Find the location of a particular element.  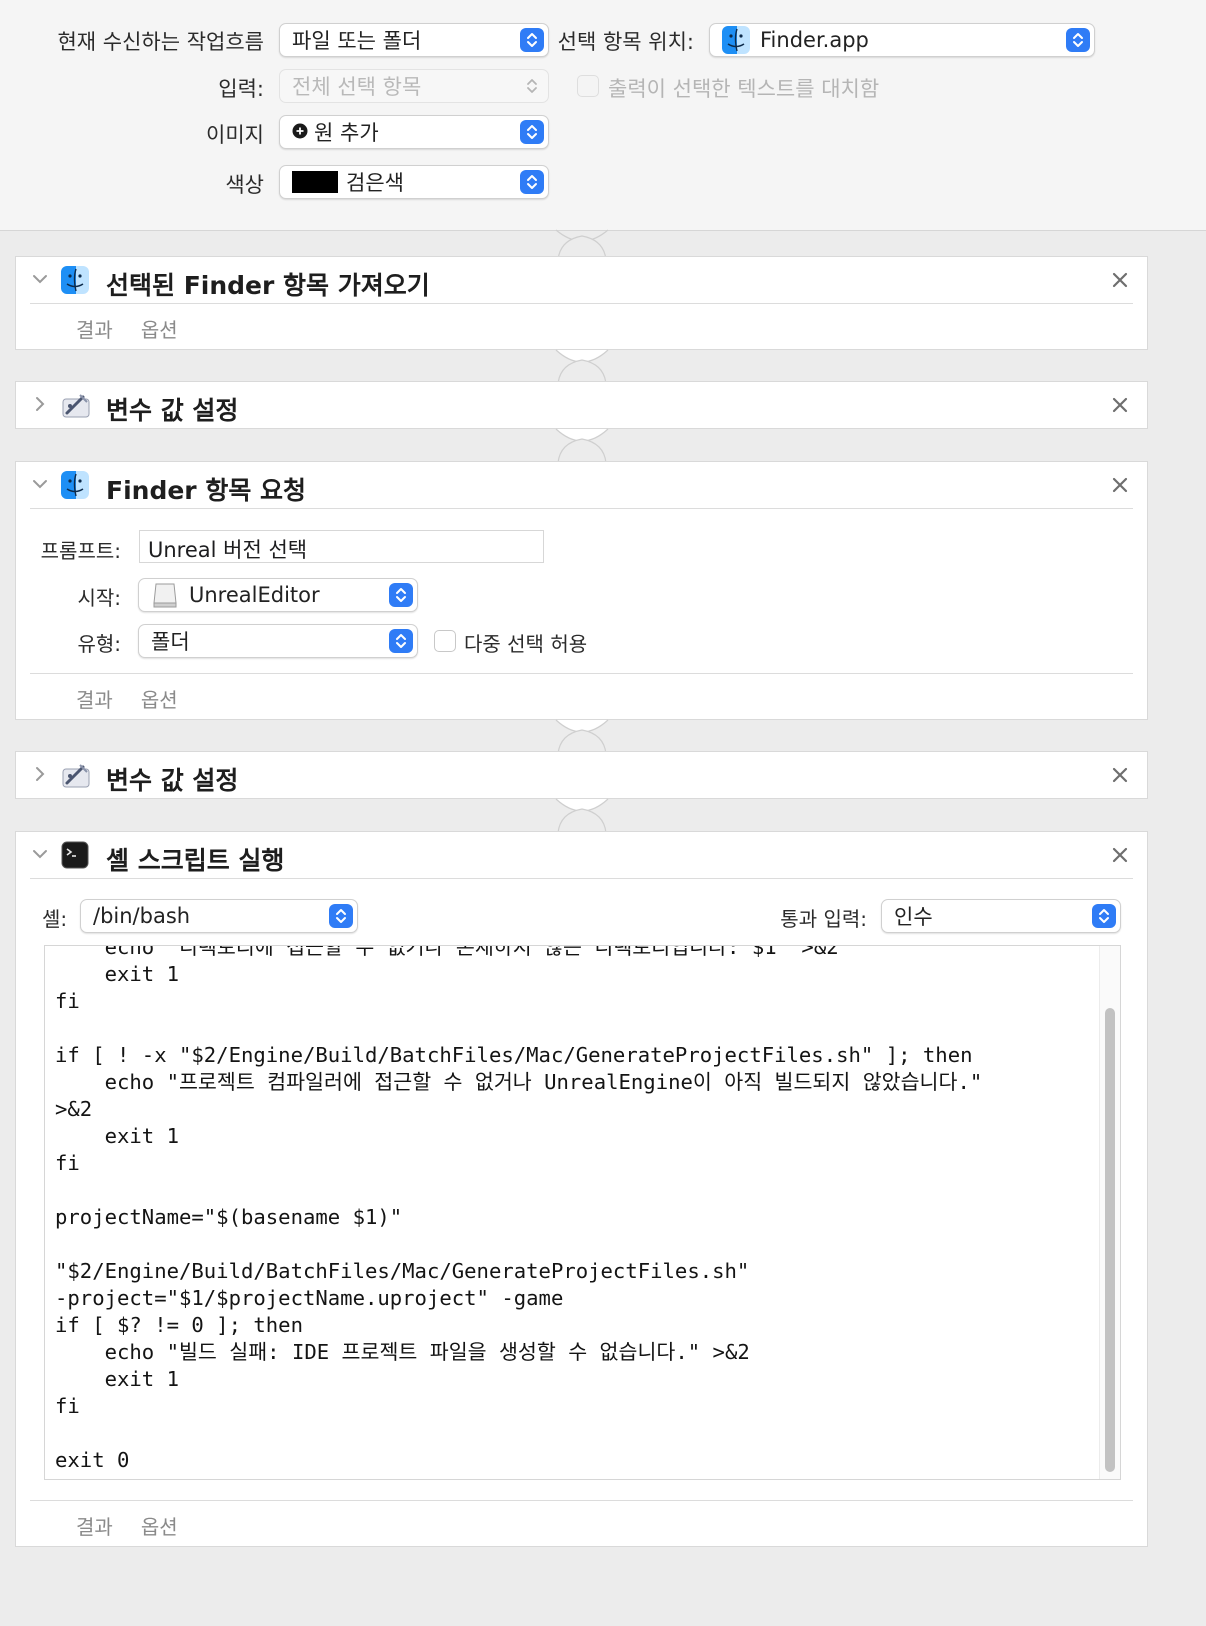

input-value: 전체 선택 항목 is located at coordinates (357, 87).